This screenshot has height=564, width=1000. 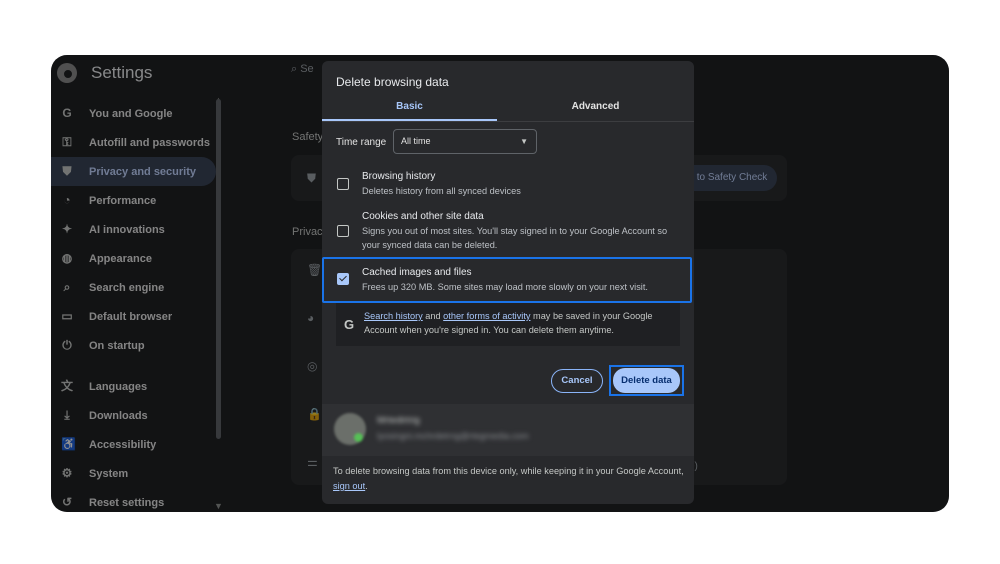 What do you see at coordinates (393, 316) in the screenshot?
I see `search-history-link: Search history` at bounding box center [393, 316].